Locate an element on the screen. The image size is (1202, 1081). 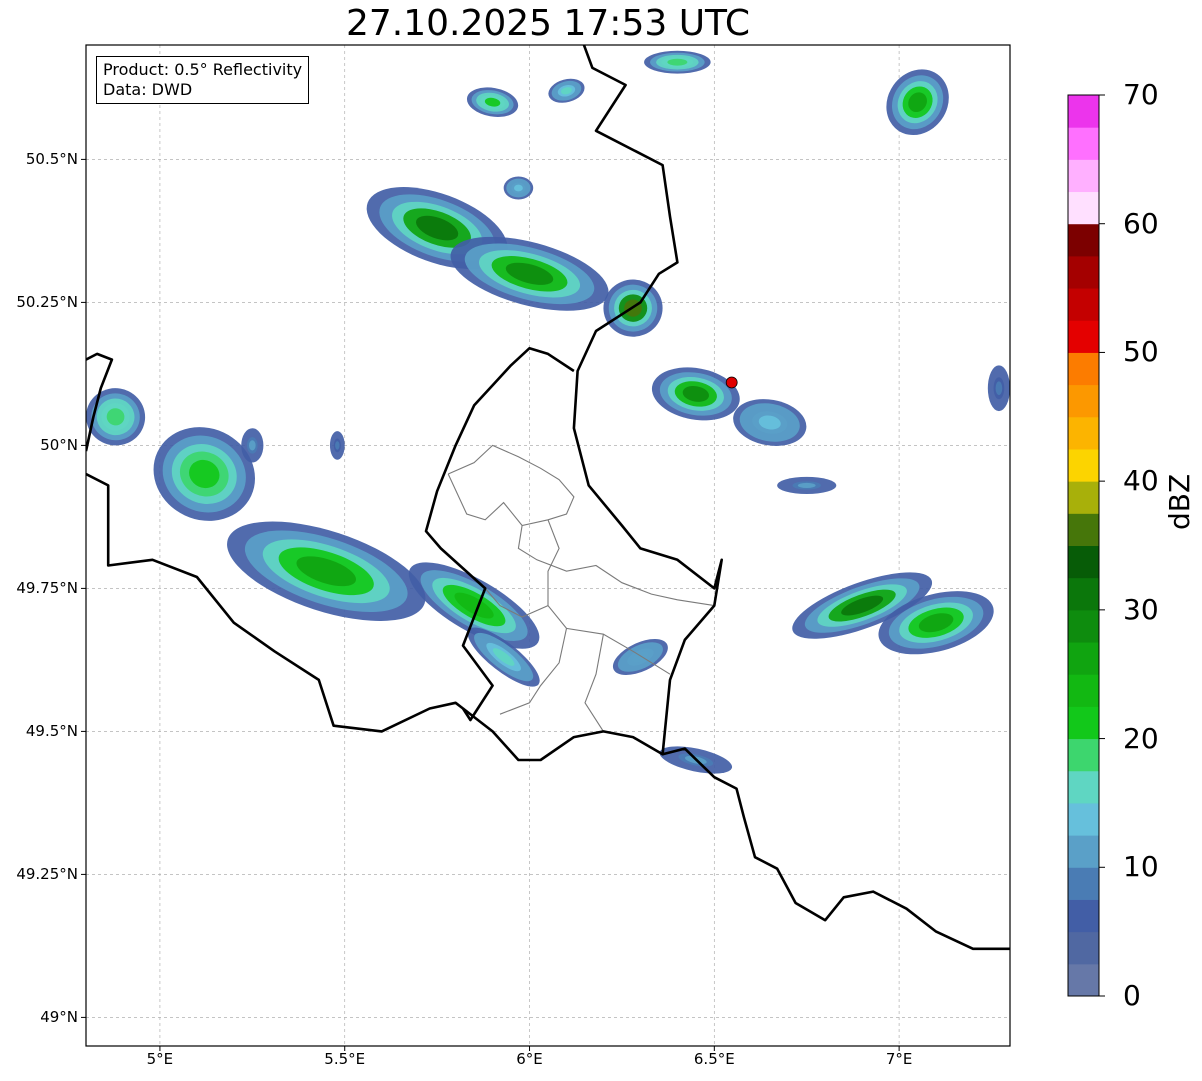
lon-tick-label: 7°E is located at coordinates (899, 1059).